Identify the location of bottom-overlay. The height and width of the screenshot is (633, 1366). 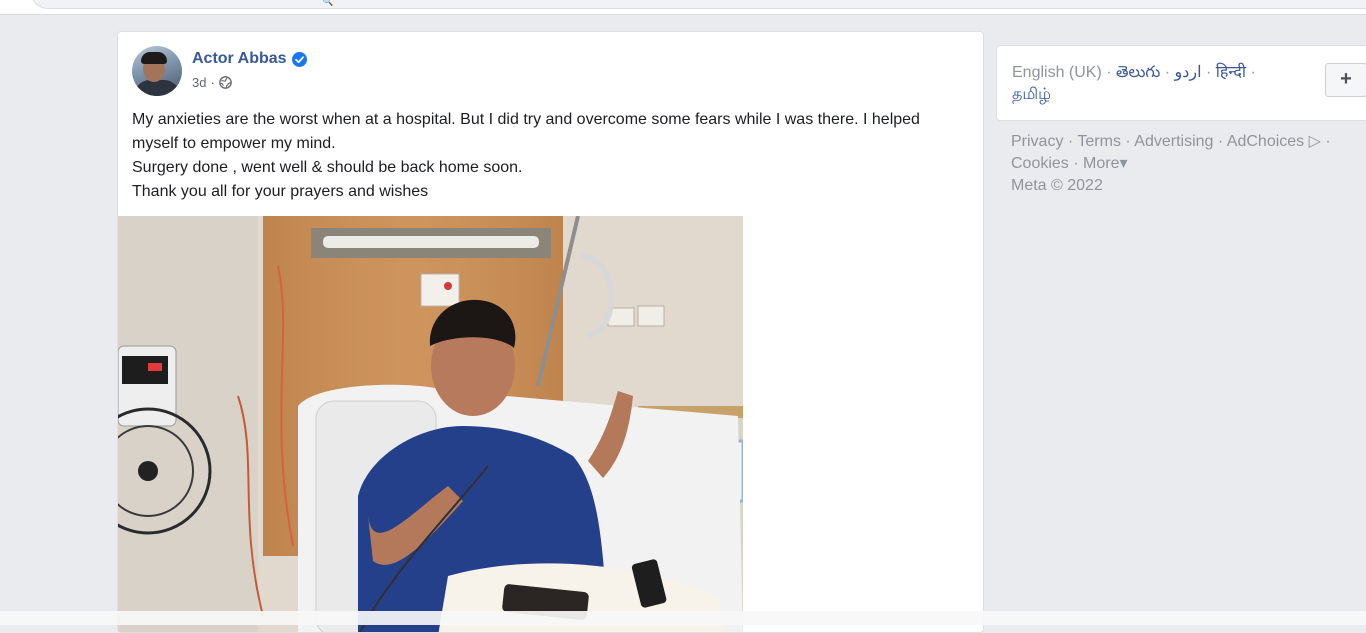
(683, 618).